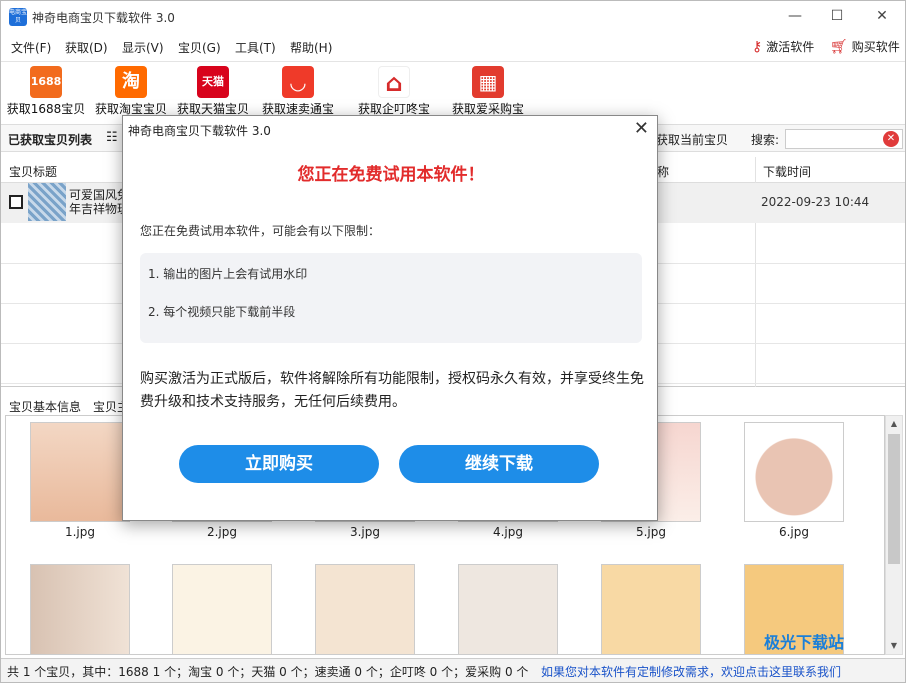 The height and width of the screenshot is (683, 906). What do you see at coordinates (499, 464) in the screenshot?
I see `continue-download-button: 继续下载` at bounding box center [499, 464].